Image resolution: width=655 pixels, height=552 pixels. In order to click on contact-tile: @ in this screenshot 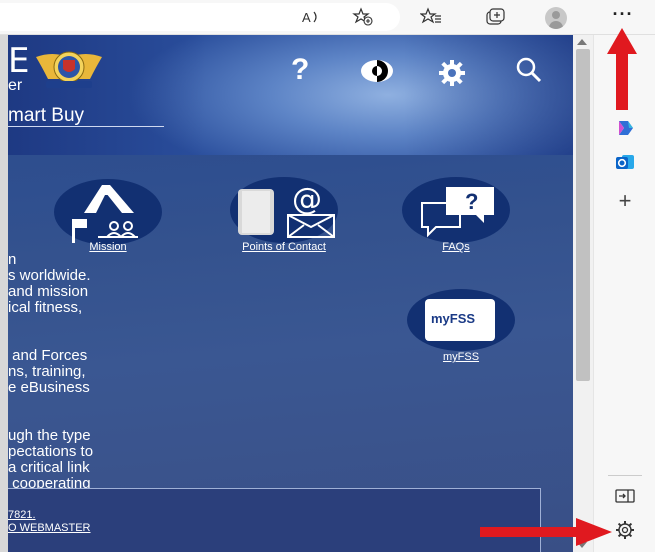, I will do `click(284, 210)`.